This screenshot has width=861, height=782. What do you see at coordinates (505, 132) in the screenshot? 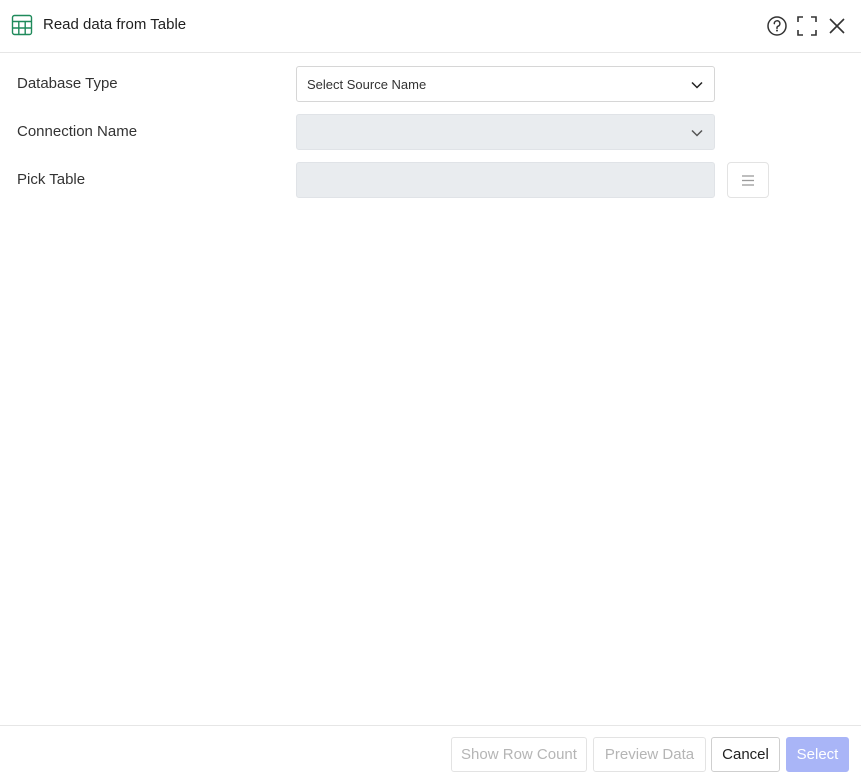
I see `connection-name-select` at bounding box center [505, 132].